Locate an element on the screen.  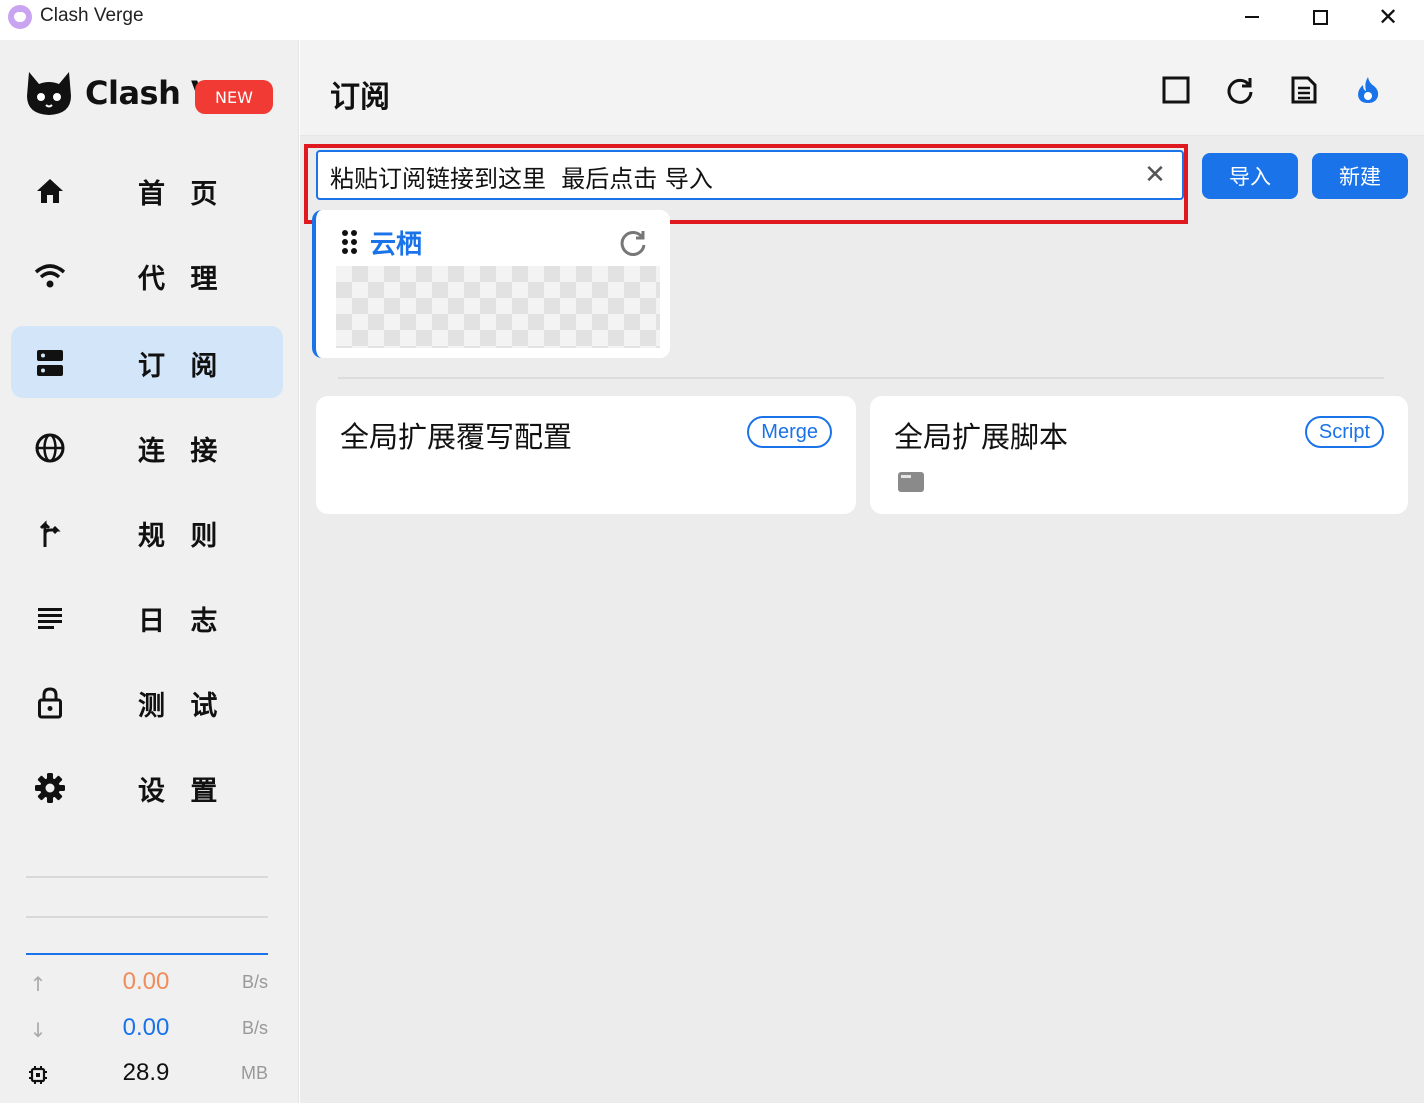
maximize-button is located at coordinates (1320, 17).